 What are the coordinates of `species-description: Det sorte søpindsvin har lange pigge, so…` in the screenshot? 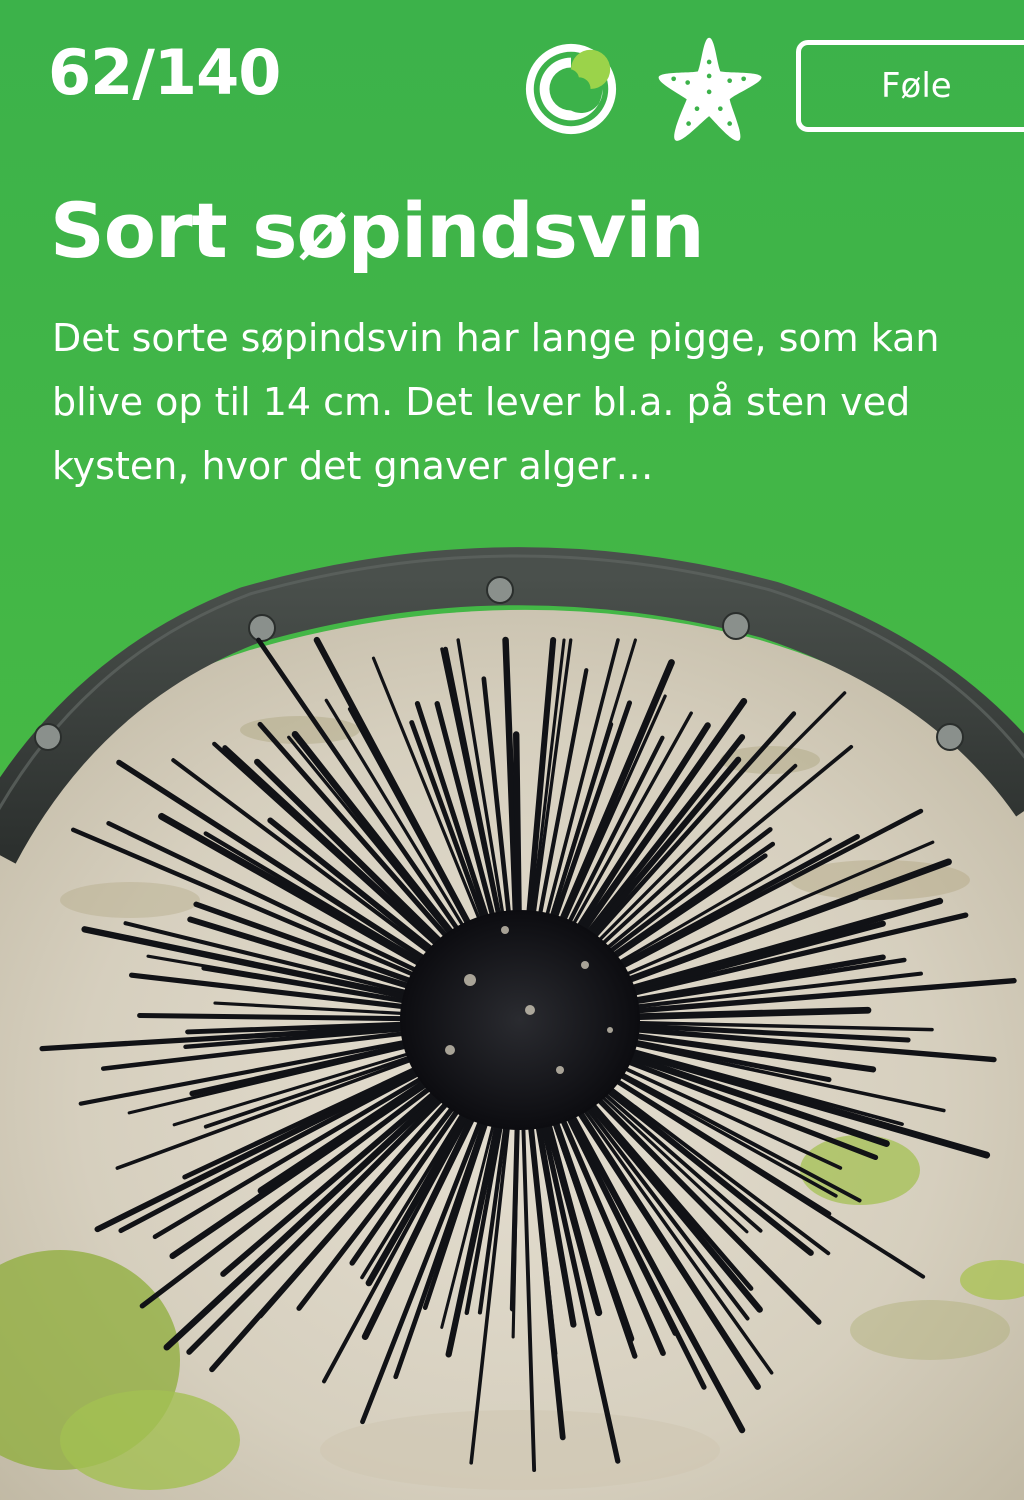 It's located at (496, 402).